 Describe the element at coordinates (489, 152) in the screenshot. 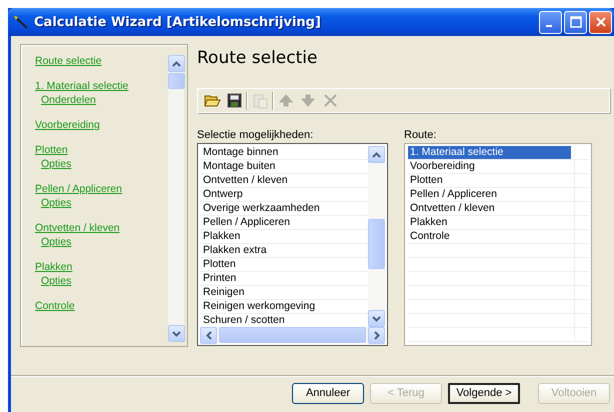

I see `route-item: 1. Materiaal selectie` at that location.